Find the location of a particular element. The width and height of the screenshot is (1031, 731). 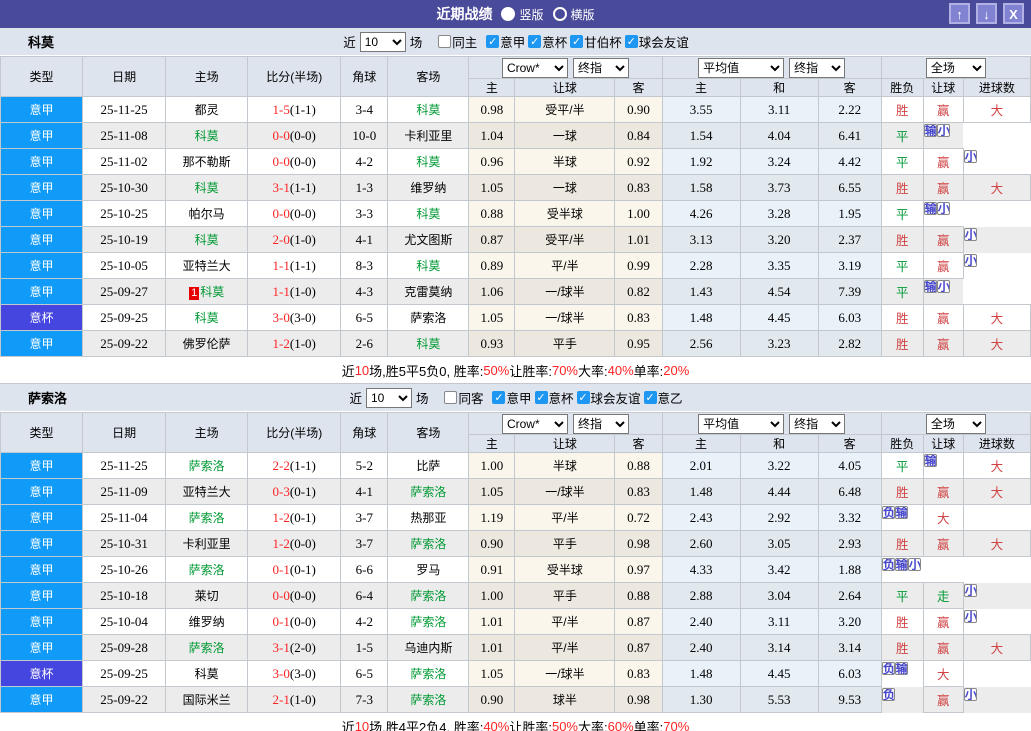

asian-home-odds-cell: 1.19 is located at coordinates (492, 517).